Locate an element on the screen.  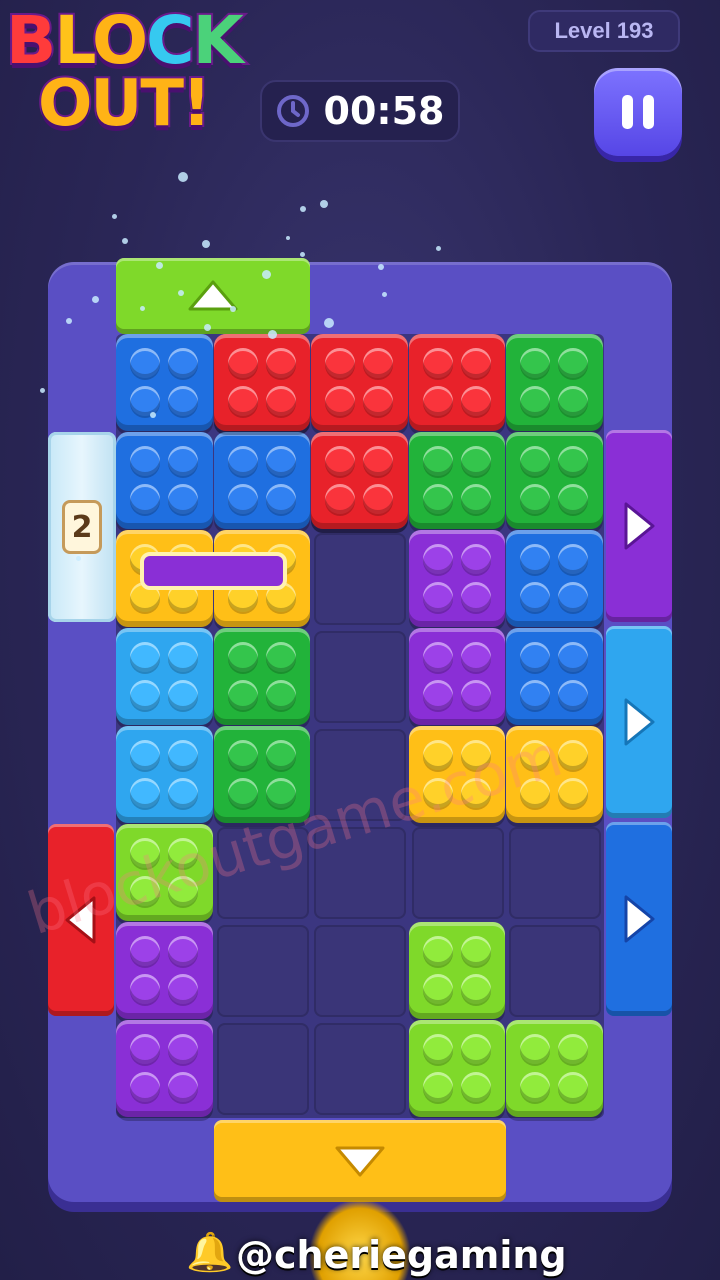
logo-line-2: OUT! is located at coordinates (124, 104).